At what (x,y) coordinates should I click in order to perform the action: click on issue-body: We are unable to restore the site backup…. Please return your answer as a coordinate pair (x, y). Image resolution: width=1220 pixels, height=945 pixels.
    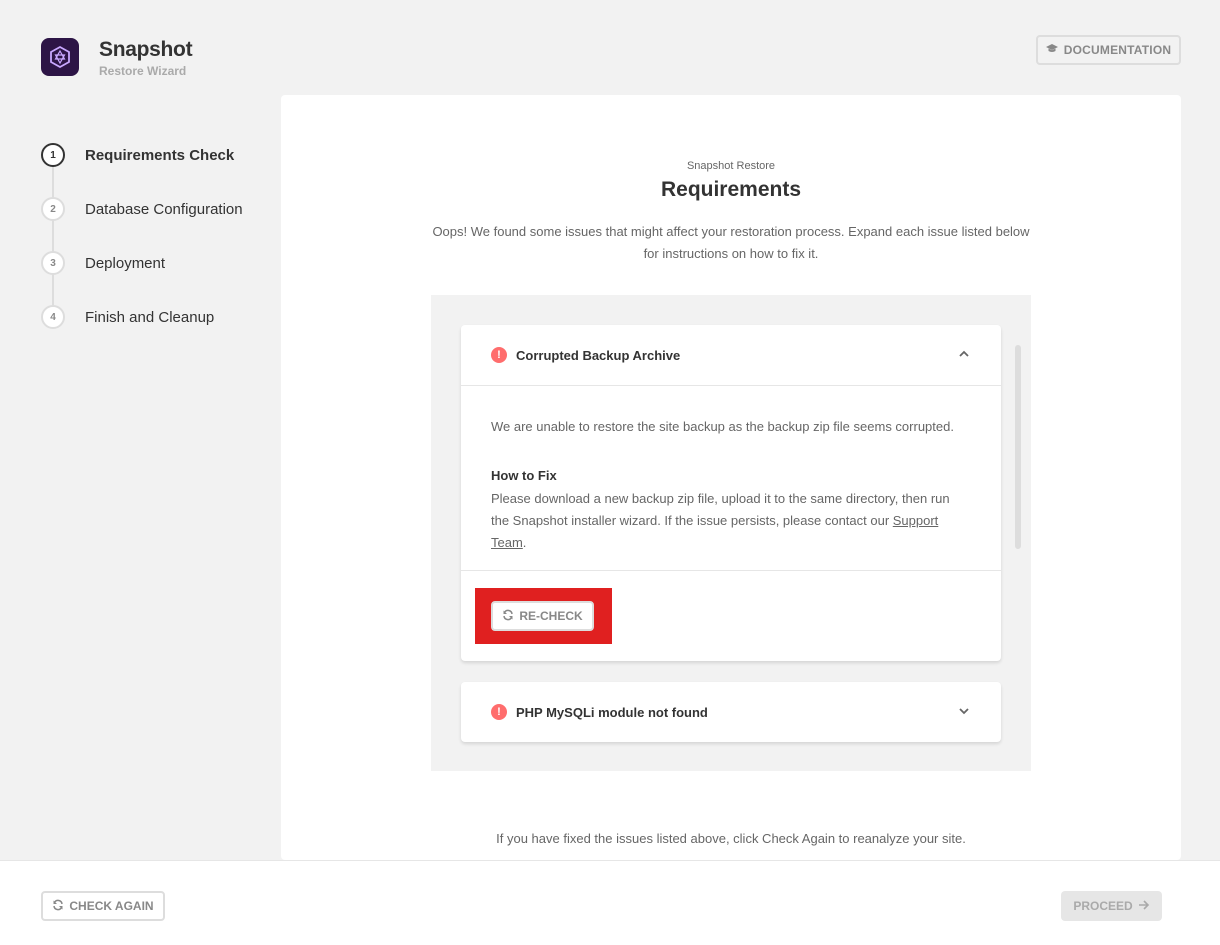
    Looking at the image, I should click on (731, 478).